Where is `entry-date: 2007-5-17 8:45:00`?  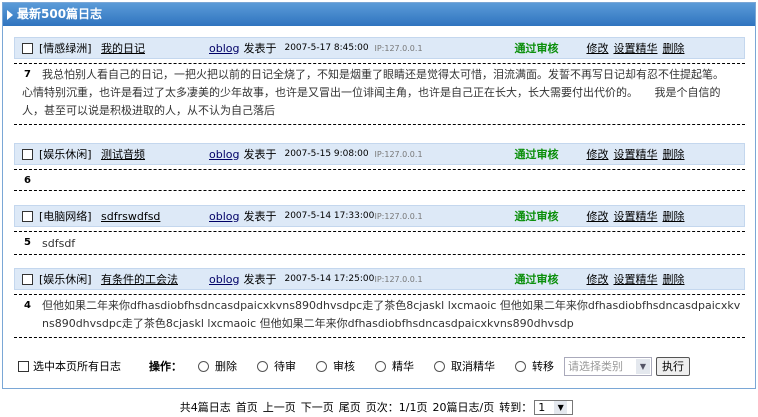
entry-date: 2007-5-17 8:45:00 is located at coordinates (326, 48).